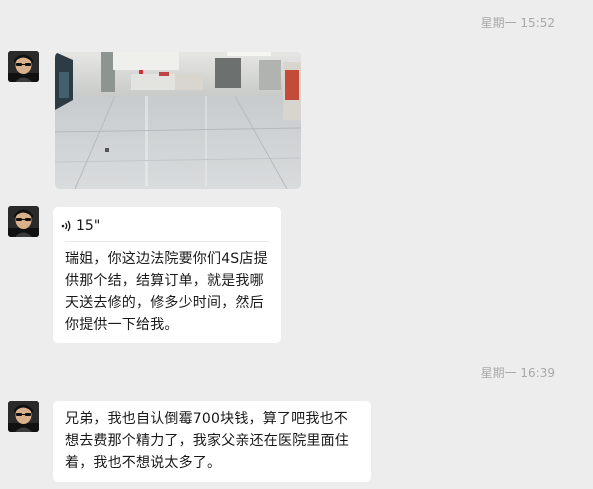 The width and height of the screenshot is (593, 489). Describe the element at coordinates (88, 226) in the screenshot. I see `voice-duration: 15"` at that location.